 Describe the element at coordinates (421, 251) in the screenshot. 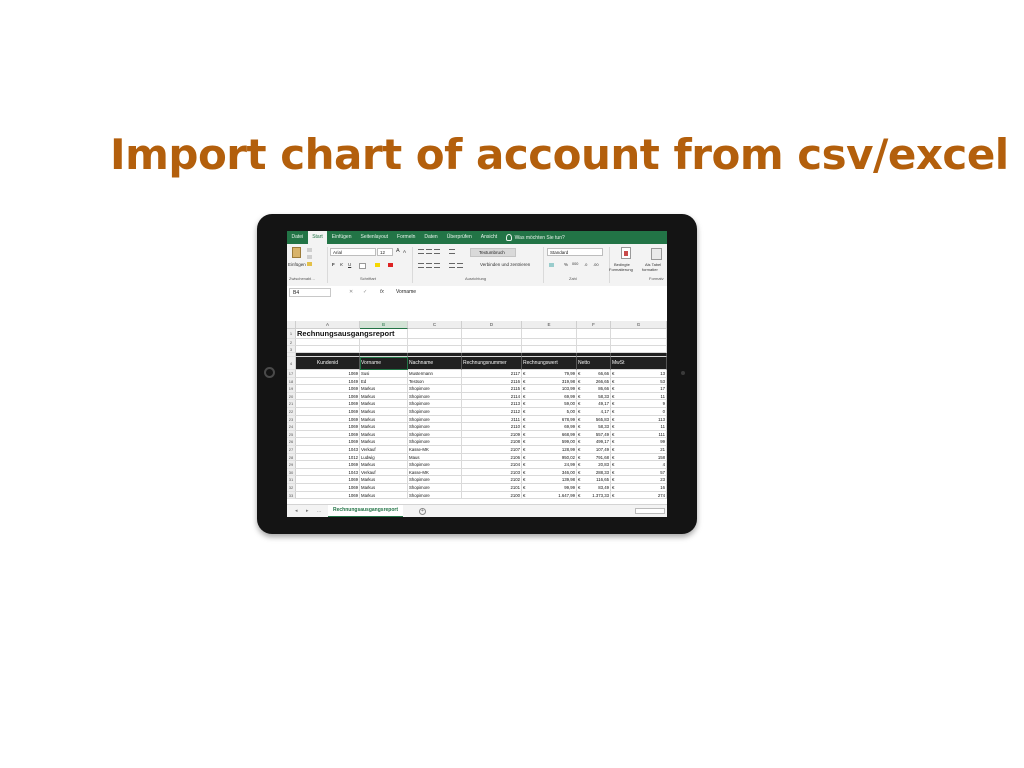

I see `align-top-icon` at that location.